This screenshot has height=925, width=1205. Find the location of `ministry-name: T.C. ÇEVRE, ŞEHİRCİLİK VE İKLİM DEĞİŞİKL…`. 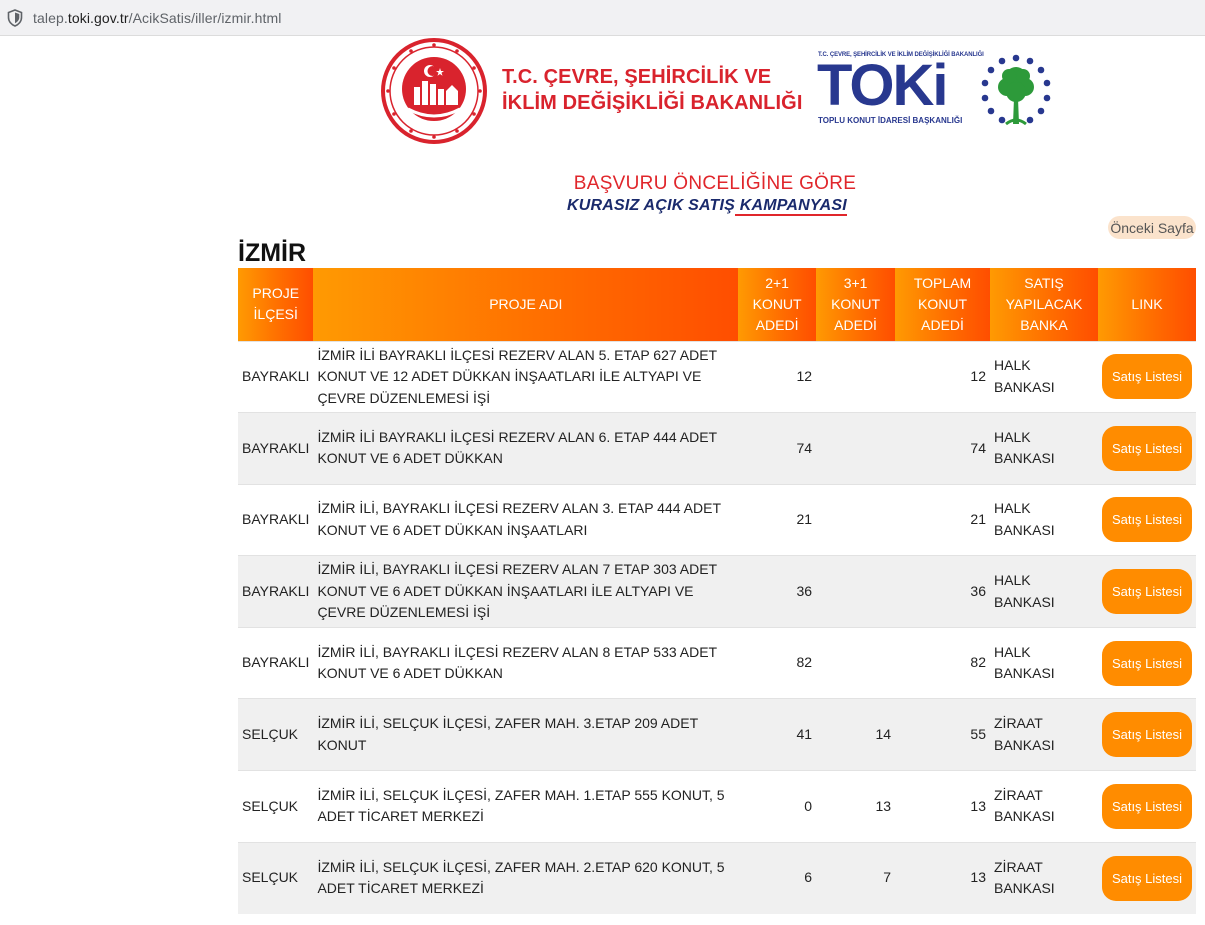

ministry-name: T.C. ÇEVRE, ŞEHİRCİLİK VE İKLİM DEĞİŞİKL… is located at coordinates (652, 90).